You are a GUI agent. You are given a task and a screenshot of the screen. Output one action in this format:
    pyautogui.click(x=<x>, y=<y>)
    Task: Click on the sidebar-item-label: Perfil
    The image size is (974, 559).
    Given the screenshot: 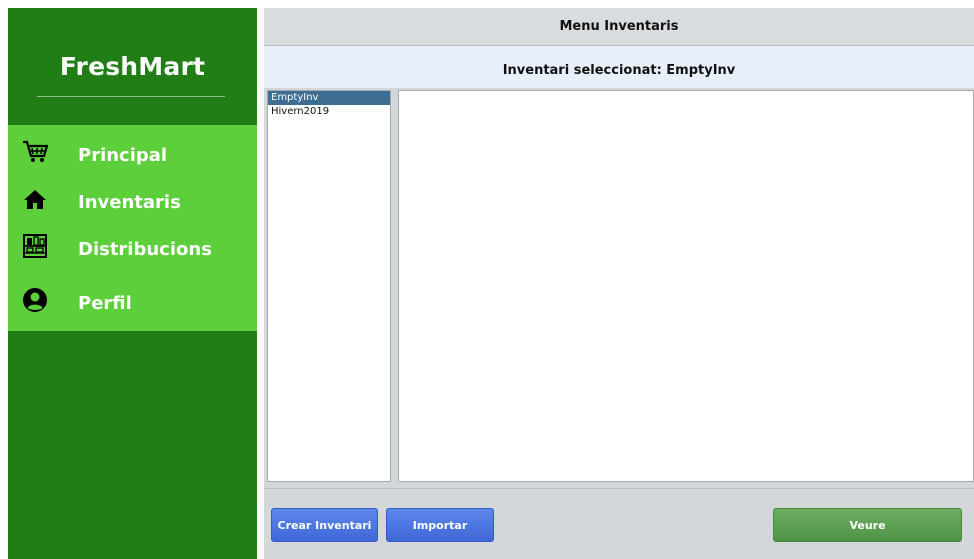 What is the action you would take?
    pyautogui.click(x=105, y=303)
    